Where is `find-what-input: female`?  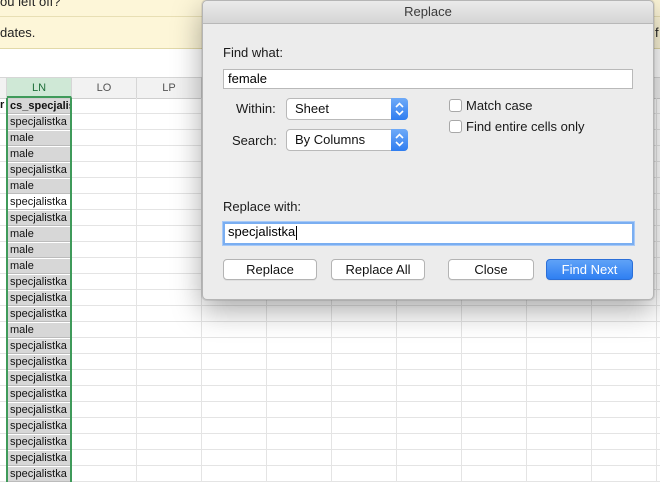 find-what-input: female is located at coordinates (428, 79).